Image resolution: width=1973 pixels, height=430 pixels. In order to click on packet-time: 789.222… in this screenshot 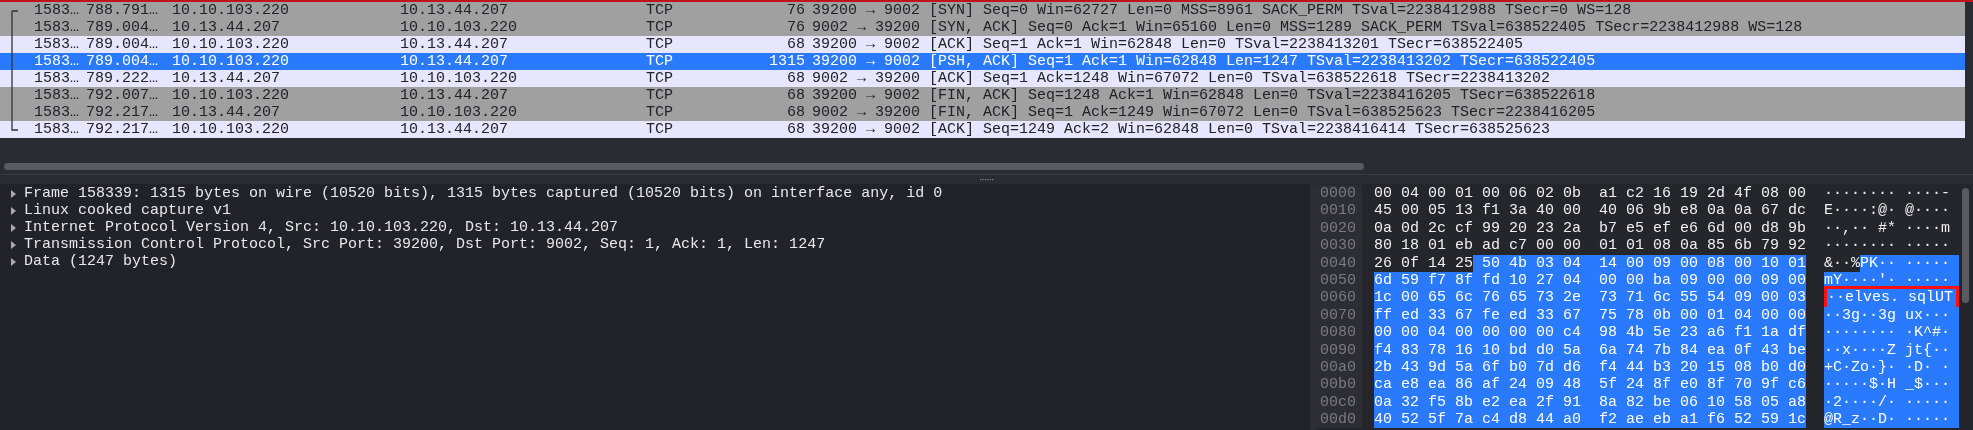, I will do `click(122, 78)`.